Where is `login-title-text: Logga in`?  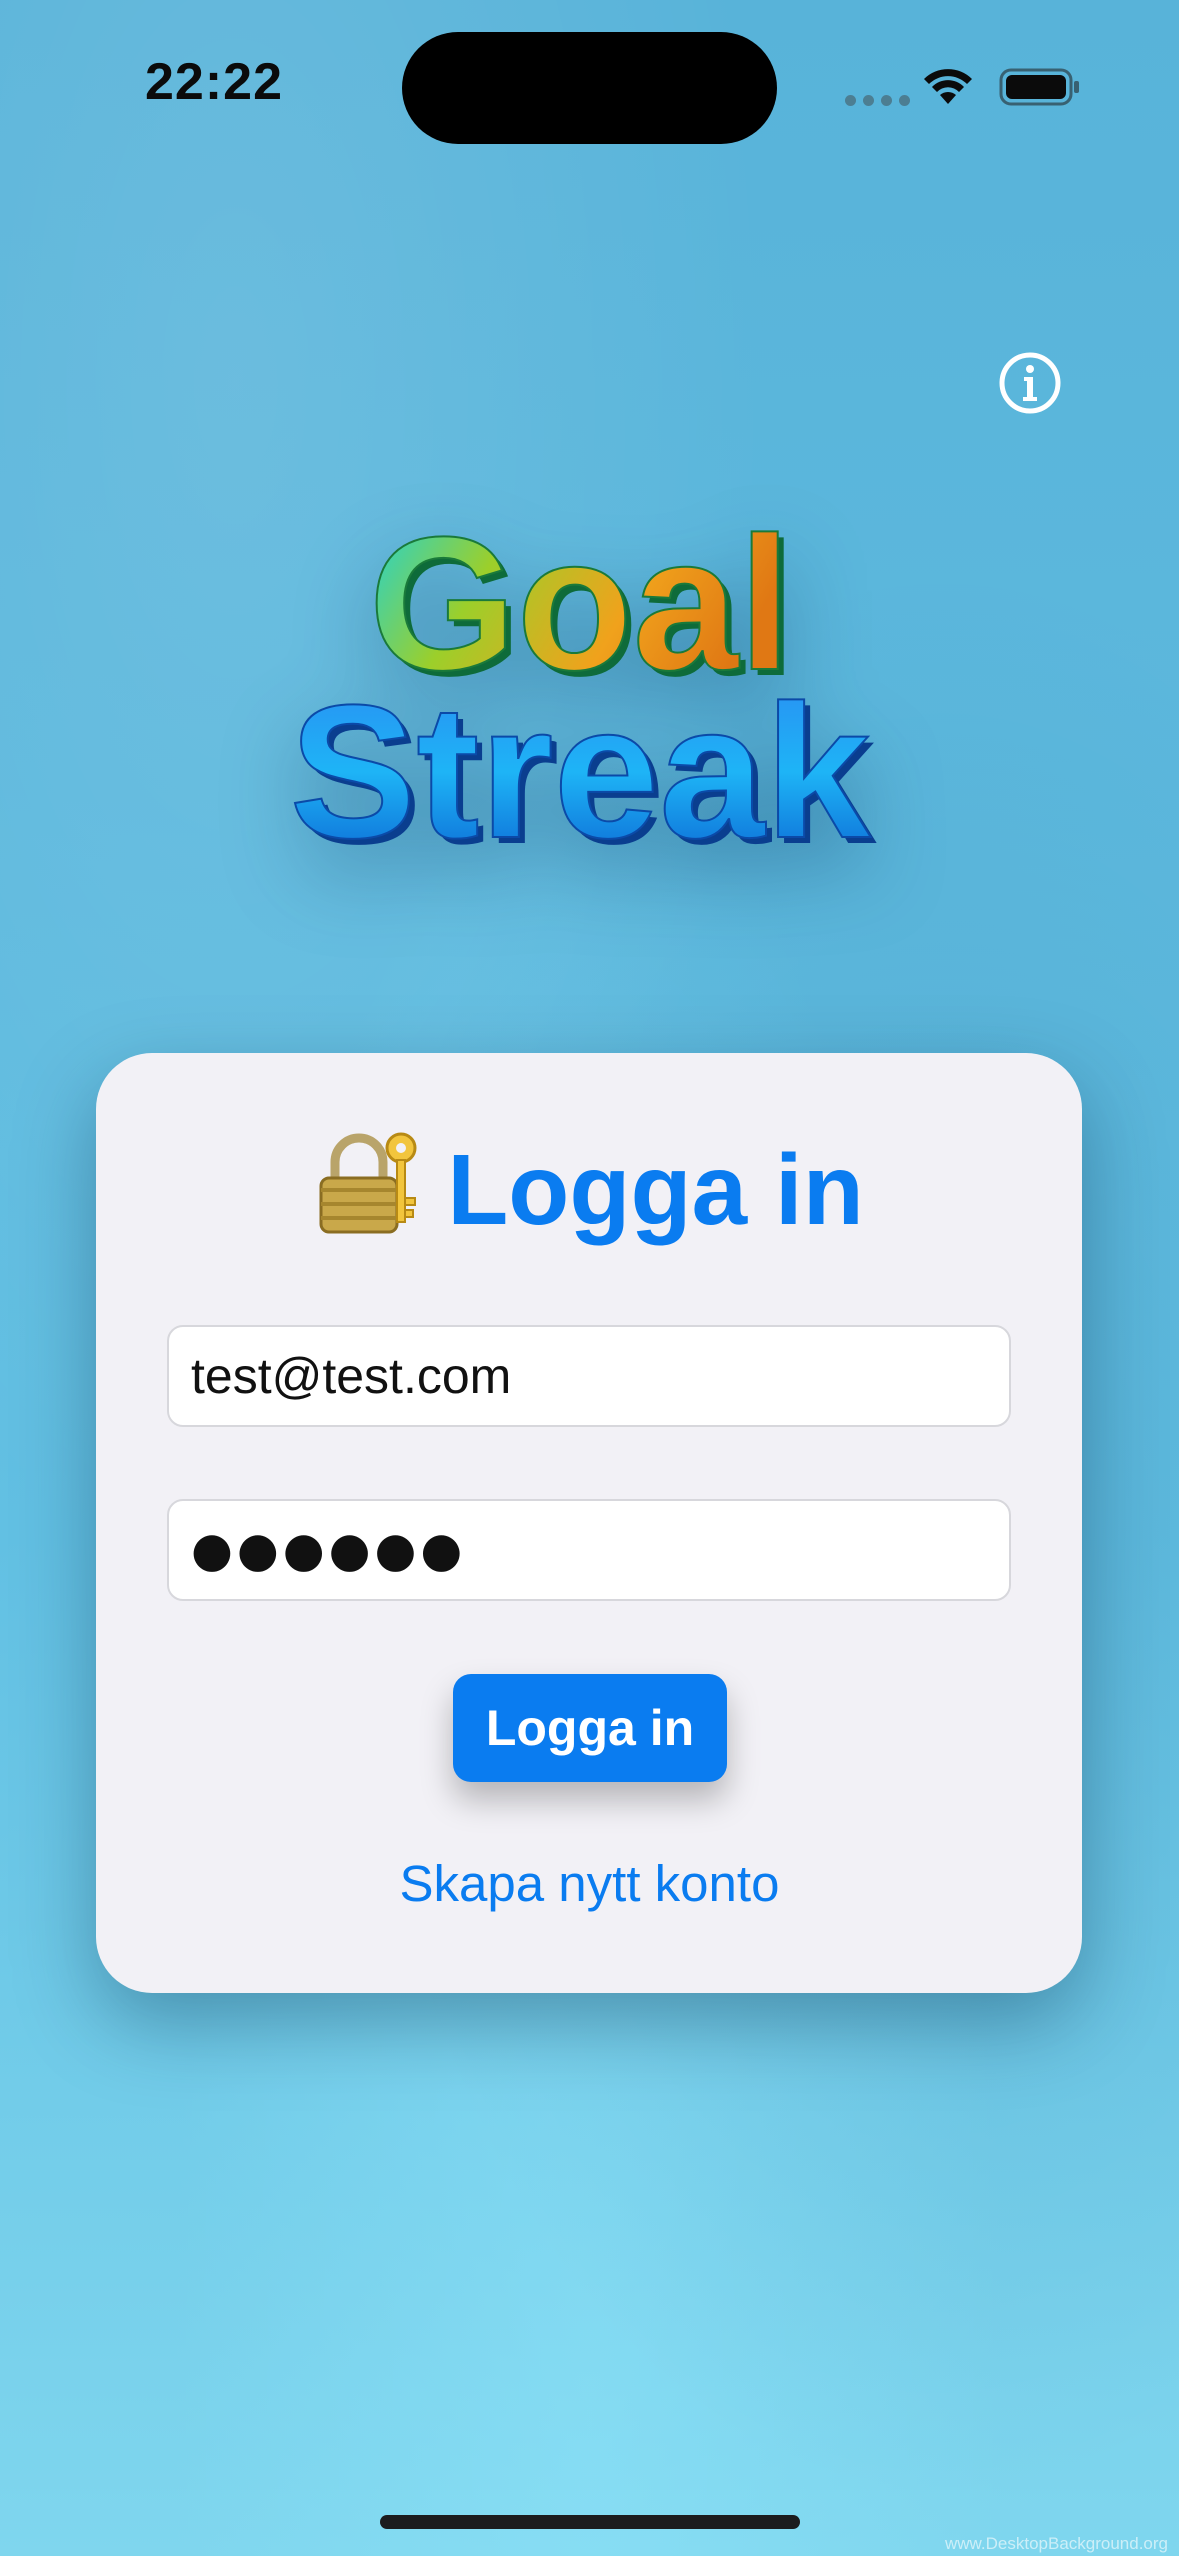
login-title-text: Logga in is located at coordinates (655, 1190).